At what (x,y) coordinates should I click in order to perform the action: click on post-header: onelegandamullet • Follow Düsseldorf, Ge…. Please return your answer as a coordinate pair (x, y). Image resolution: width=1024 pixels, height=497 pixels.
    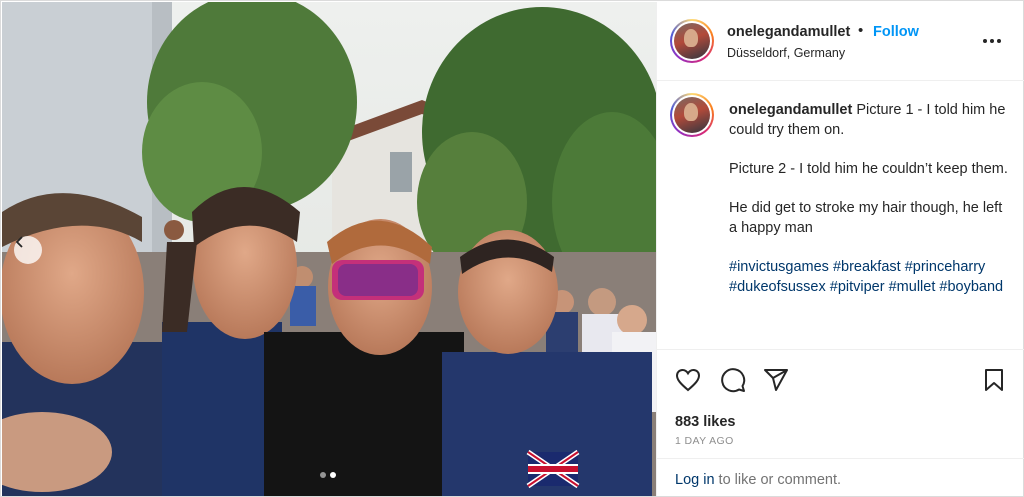
    Looking at the image, I should click on (840, 41).